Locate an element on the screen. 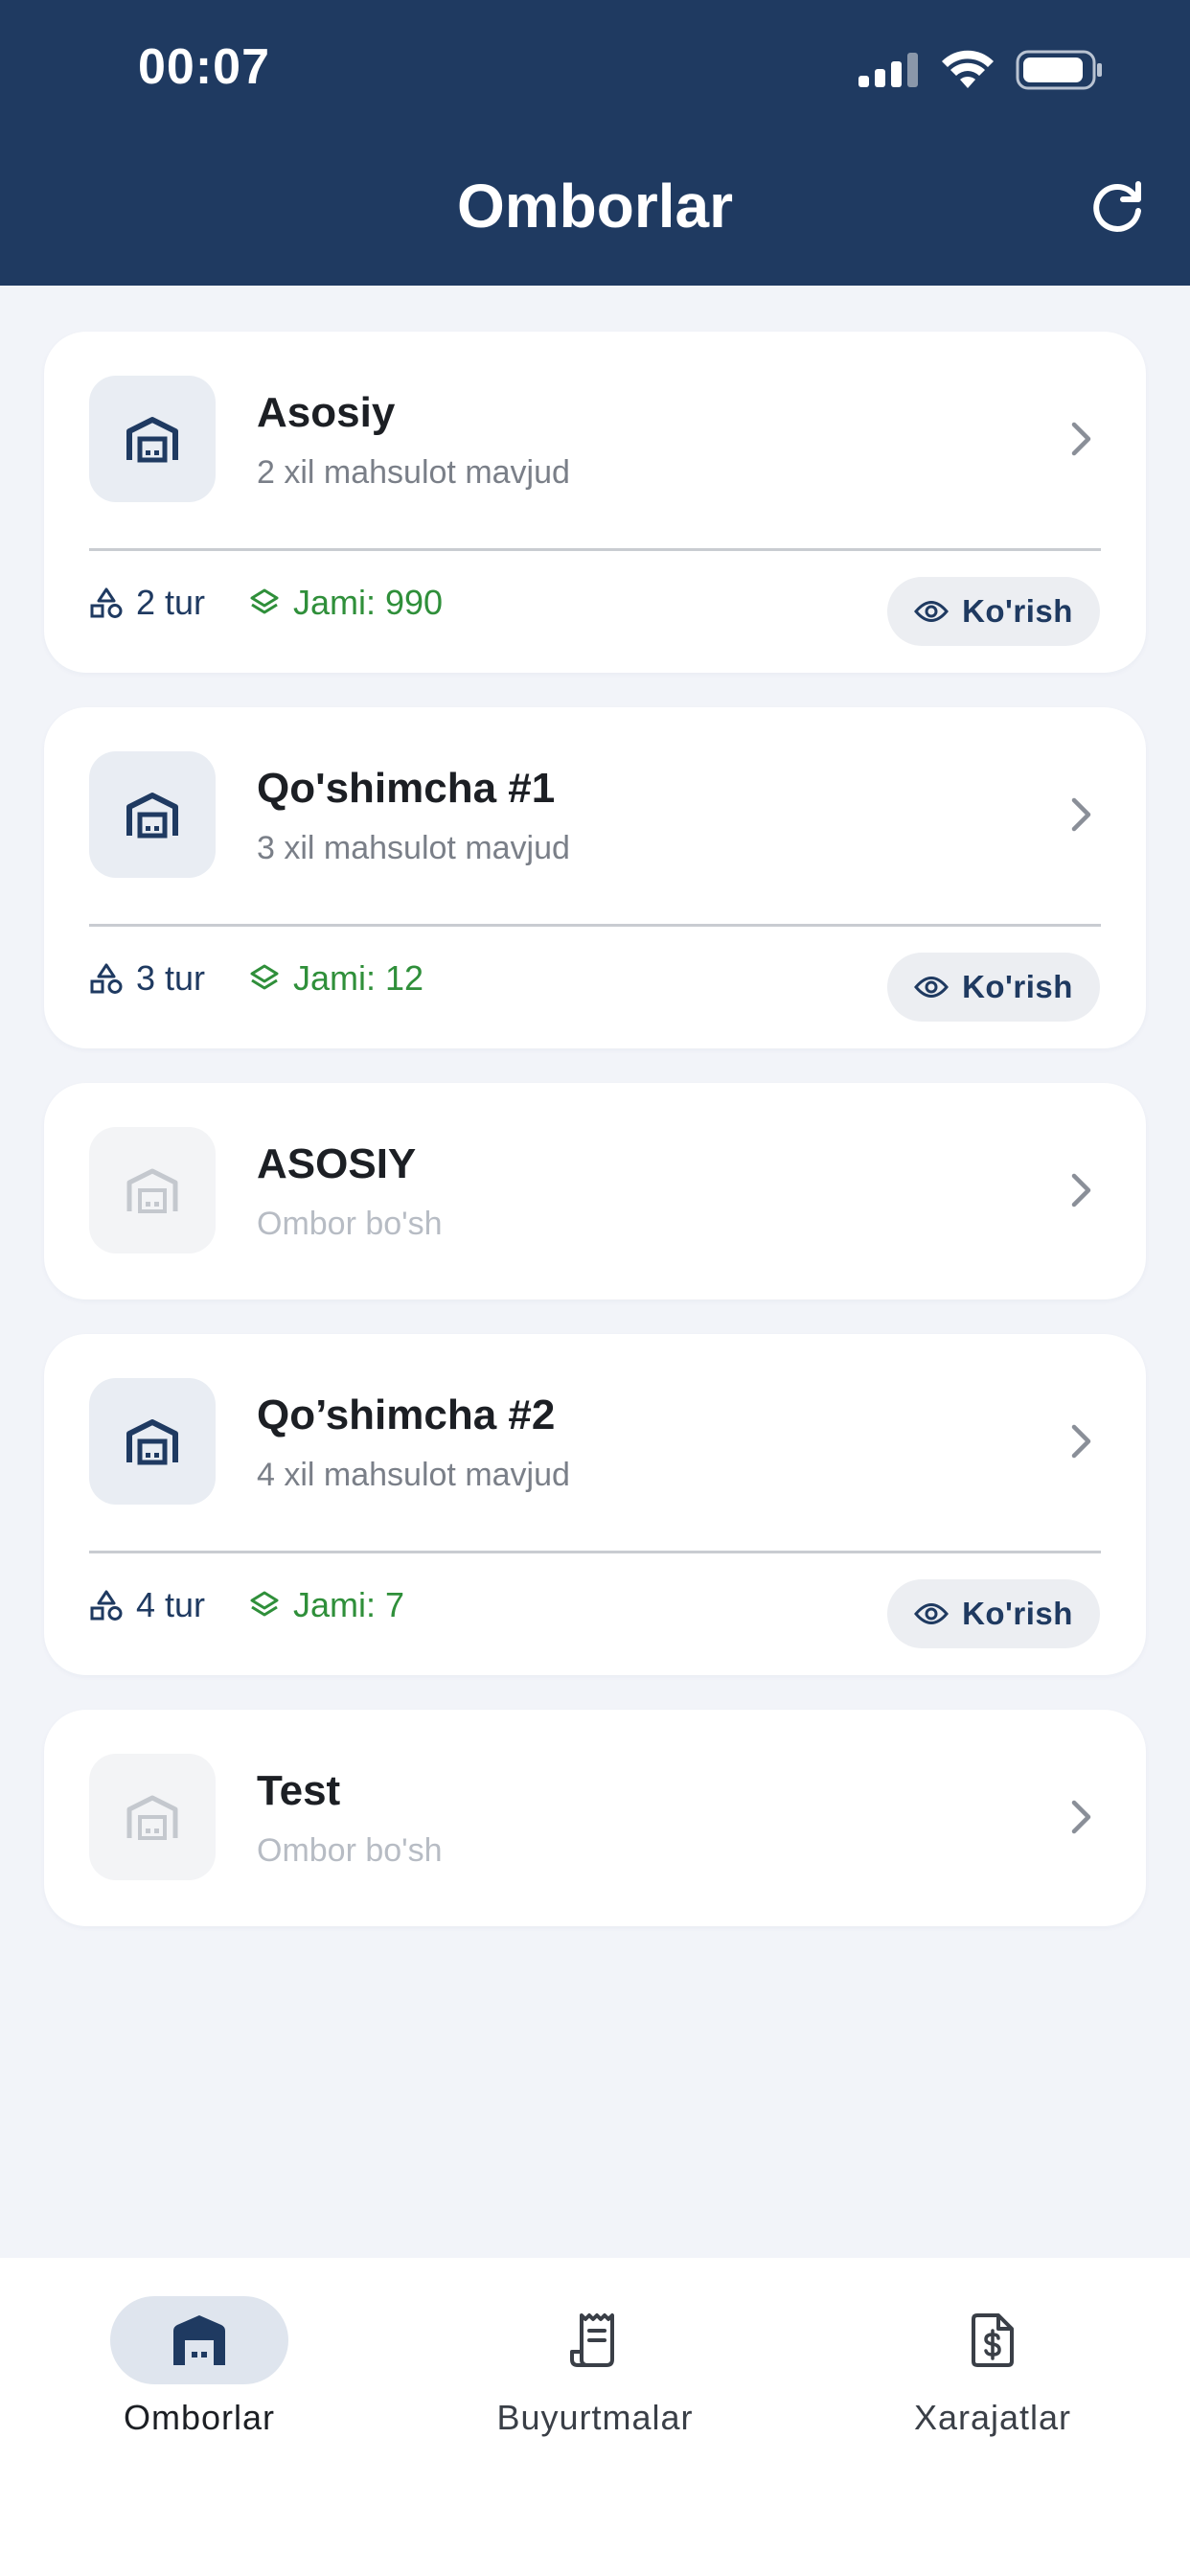 This screenshot has width=1190, height=2576. nav-item-buyurtmalar: Buyurtmalar is located at coordinates (595, 2367).